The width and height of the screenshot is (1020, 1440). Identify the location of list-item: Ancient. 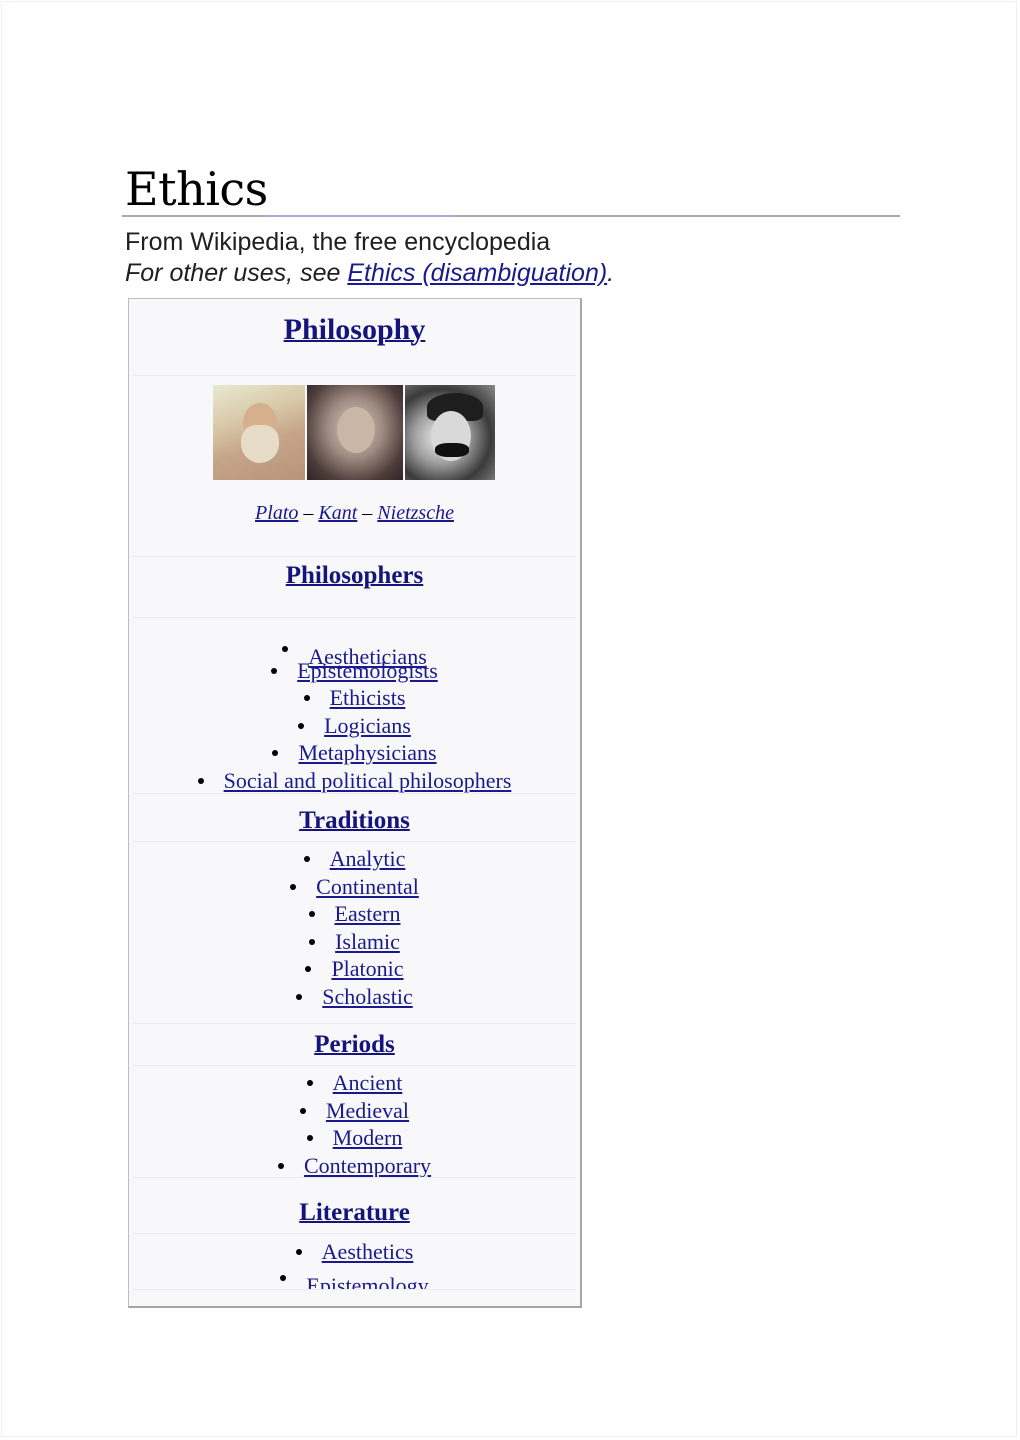
(354, 1083).